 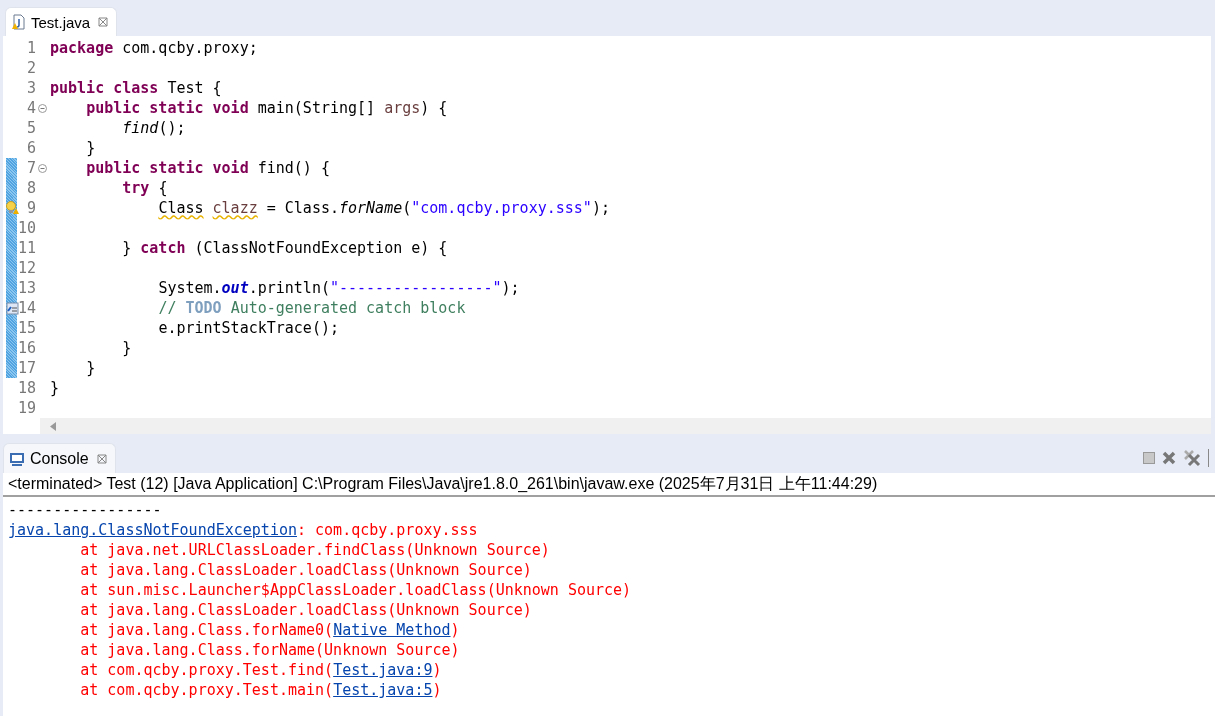 I want to click on stack-trace-link: Test.java:9, so click(x=383, y=670).